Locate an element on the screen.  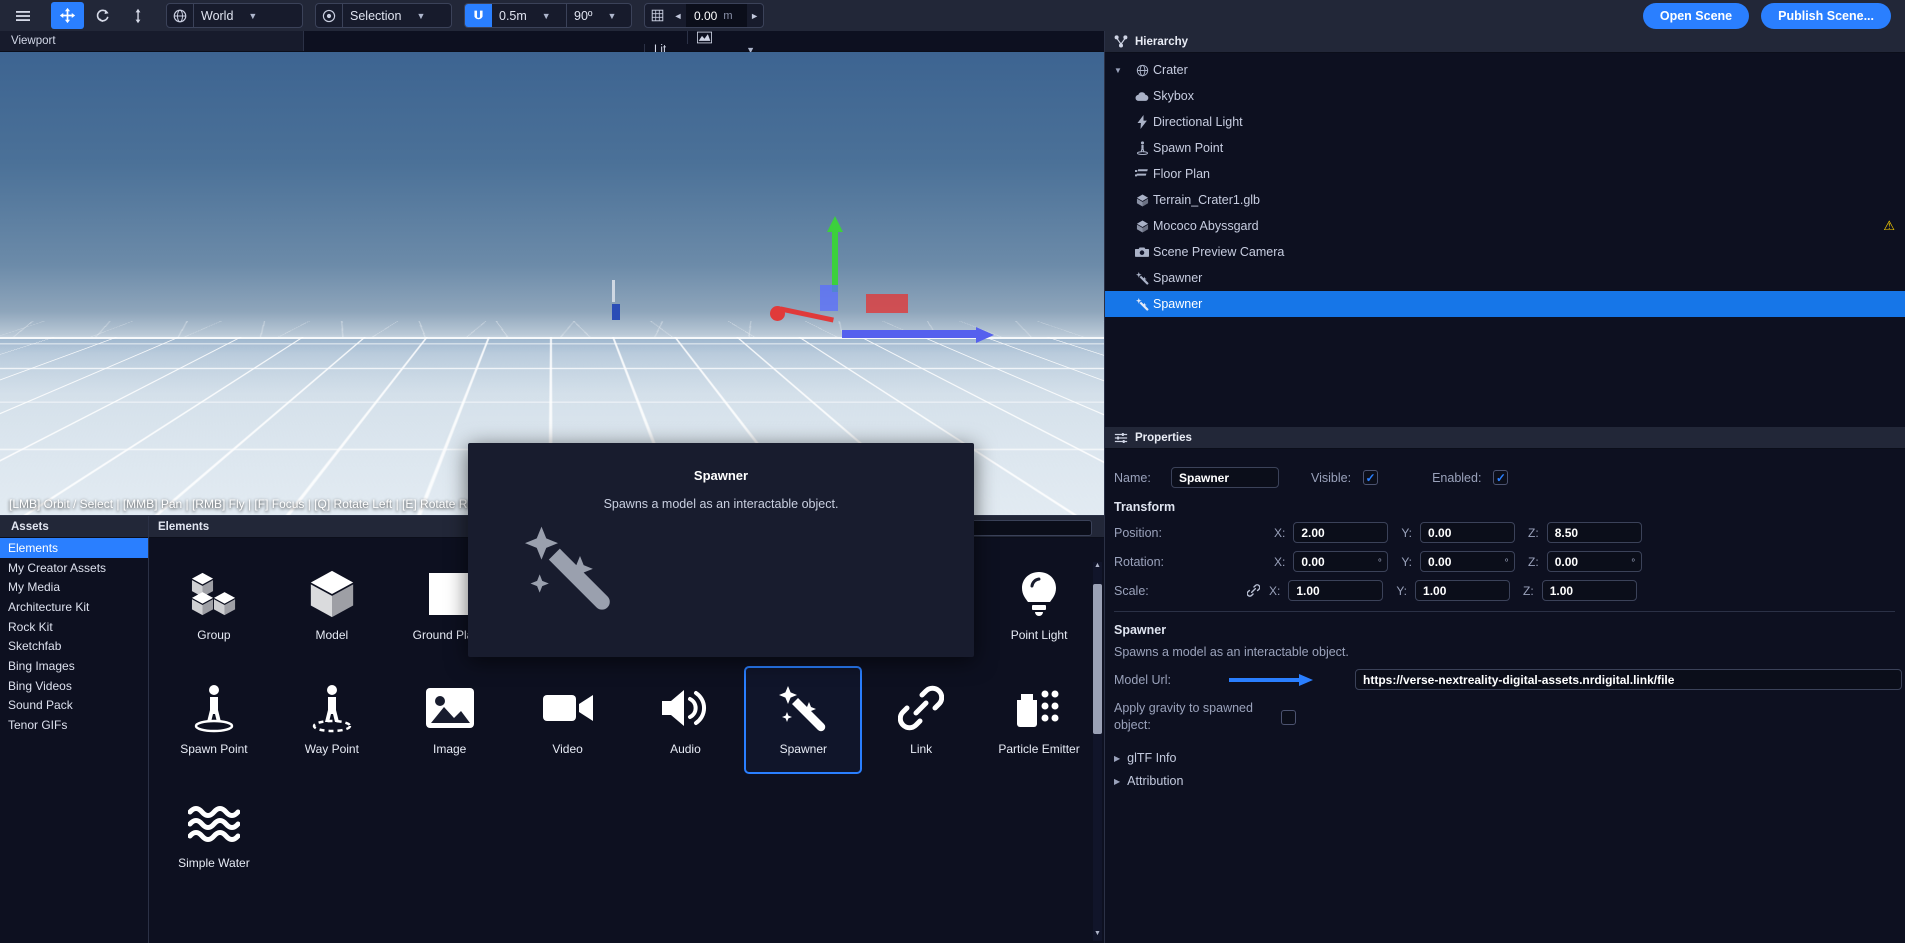
snap-group: 0.5m ▼ 90º ▼ is located at coordinates (548, 15).